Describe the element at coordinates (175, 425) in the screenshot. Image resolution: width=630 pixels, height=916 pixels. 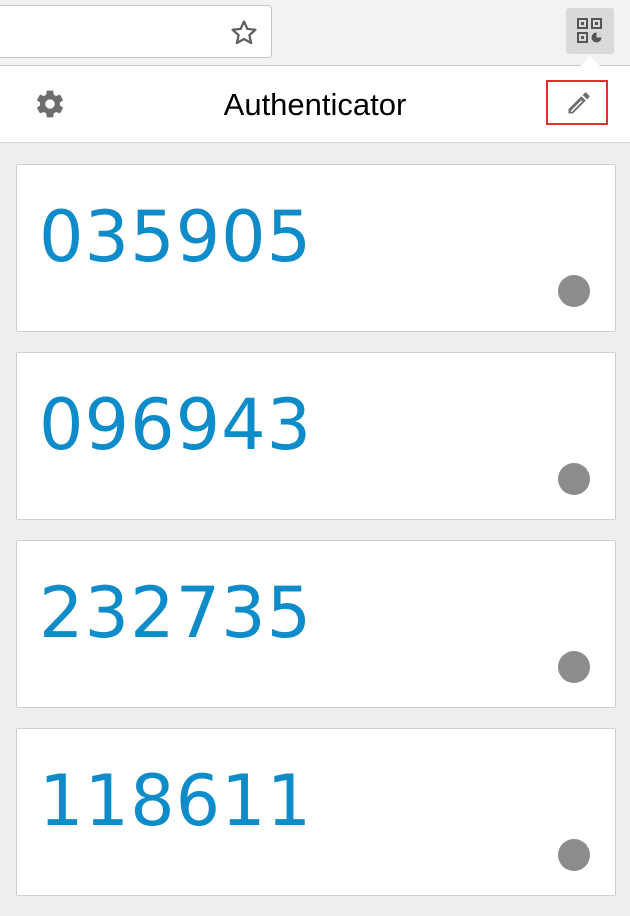
I see `otp-code: 096943` at that location.